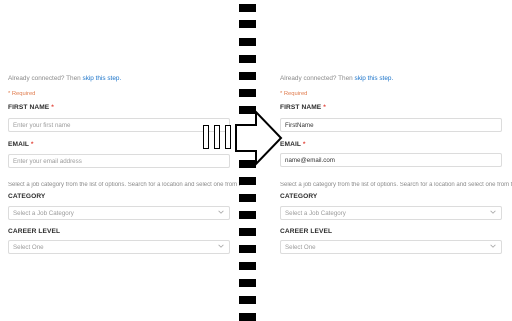 Image resolution: width=512 pixels, height=321 pixels. What do you see at coordinates (259, 138) in the screenshot?
I see `right-arrow-icon` at bounding box center [259, 138].